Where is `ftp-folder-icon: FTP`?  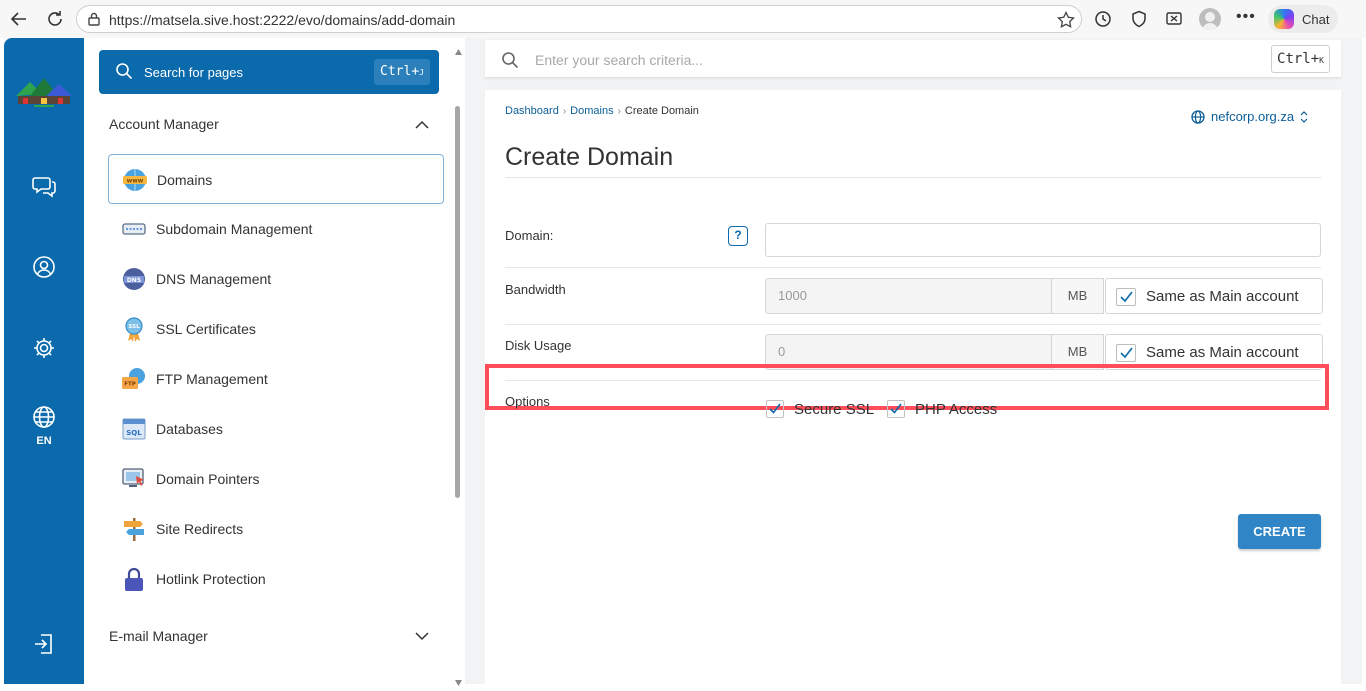 ftp-folder-icon: FTP is located at coordinates (134, 379).